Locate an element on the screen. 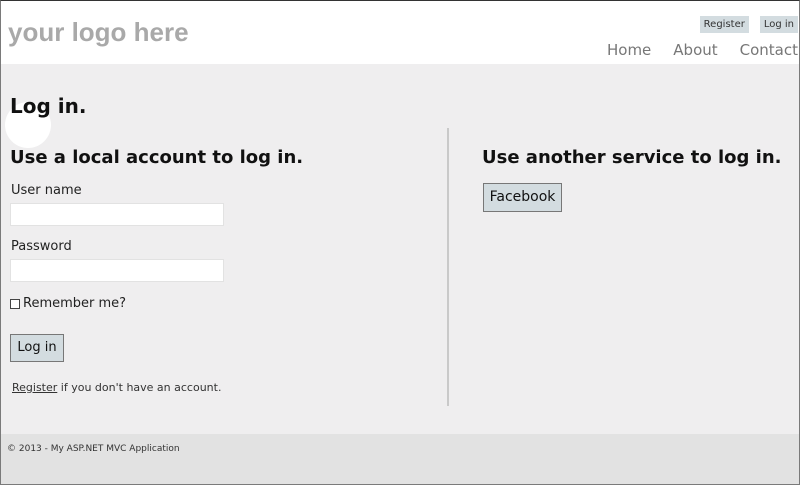 The width and height of the screenshot is (800, 485). register-prompt-text: if you don't have an account. is located at coordinates (139, 387).